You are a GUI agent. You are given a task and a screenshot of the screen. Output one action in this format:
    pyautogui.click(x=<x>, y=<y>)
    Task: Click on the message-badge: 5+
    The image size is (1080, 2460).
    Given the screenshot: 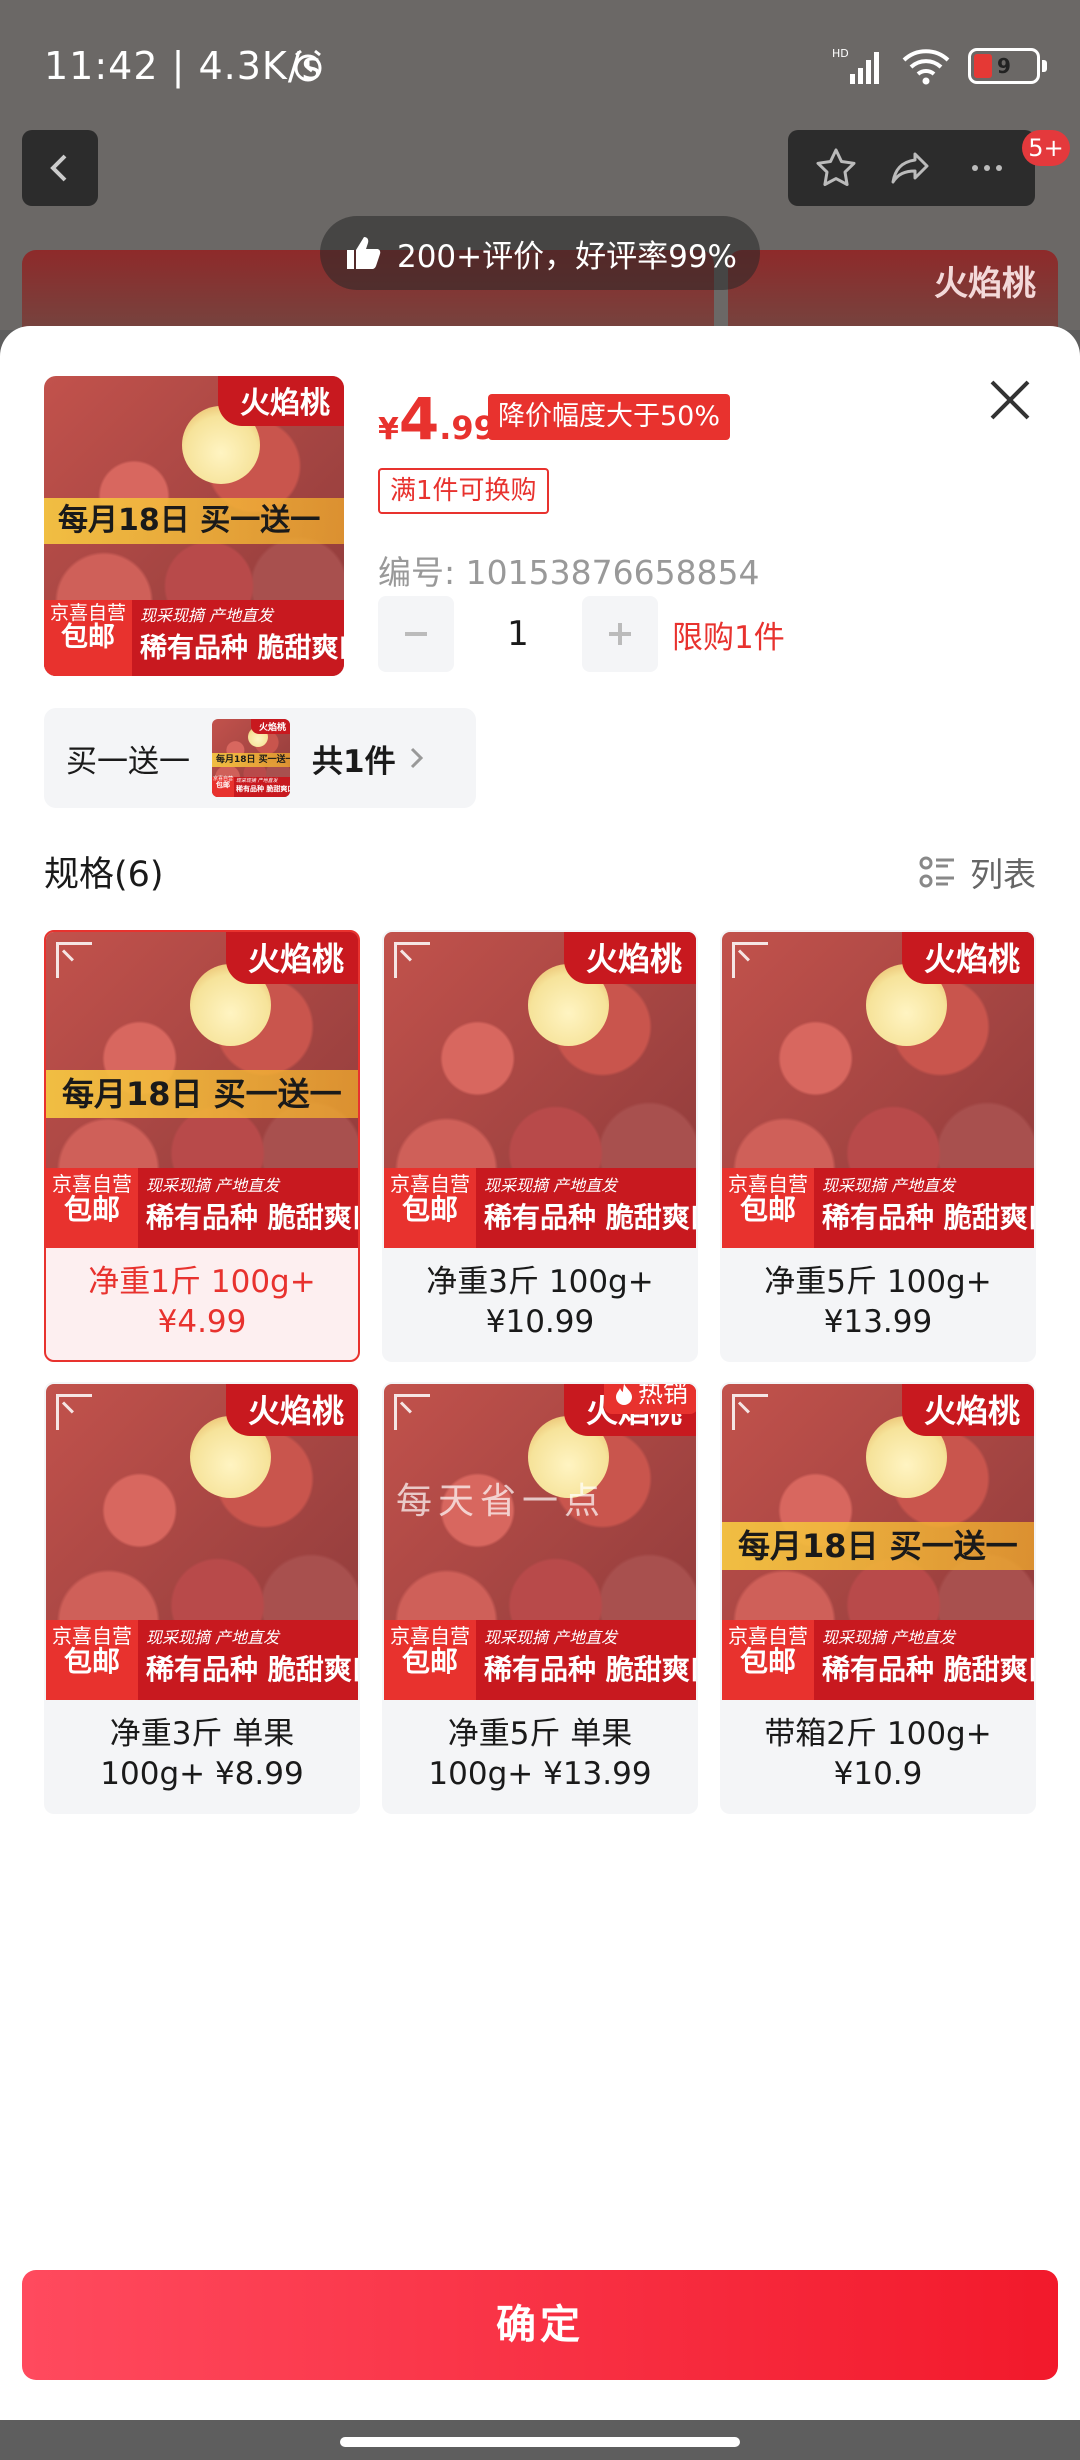 What is the action you would take?
    pyautogui.click(x=1046, y=148)
    